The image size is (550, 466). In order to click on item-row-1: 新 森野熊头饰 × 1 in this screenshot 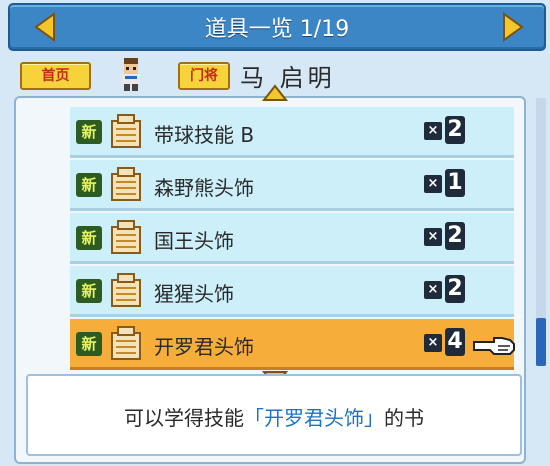, I will do `click(292, 185)`.